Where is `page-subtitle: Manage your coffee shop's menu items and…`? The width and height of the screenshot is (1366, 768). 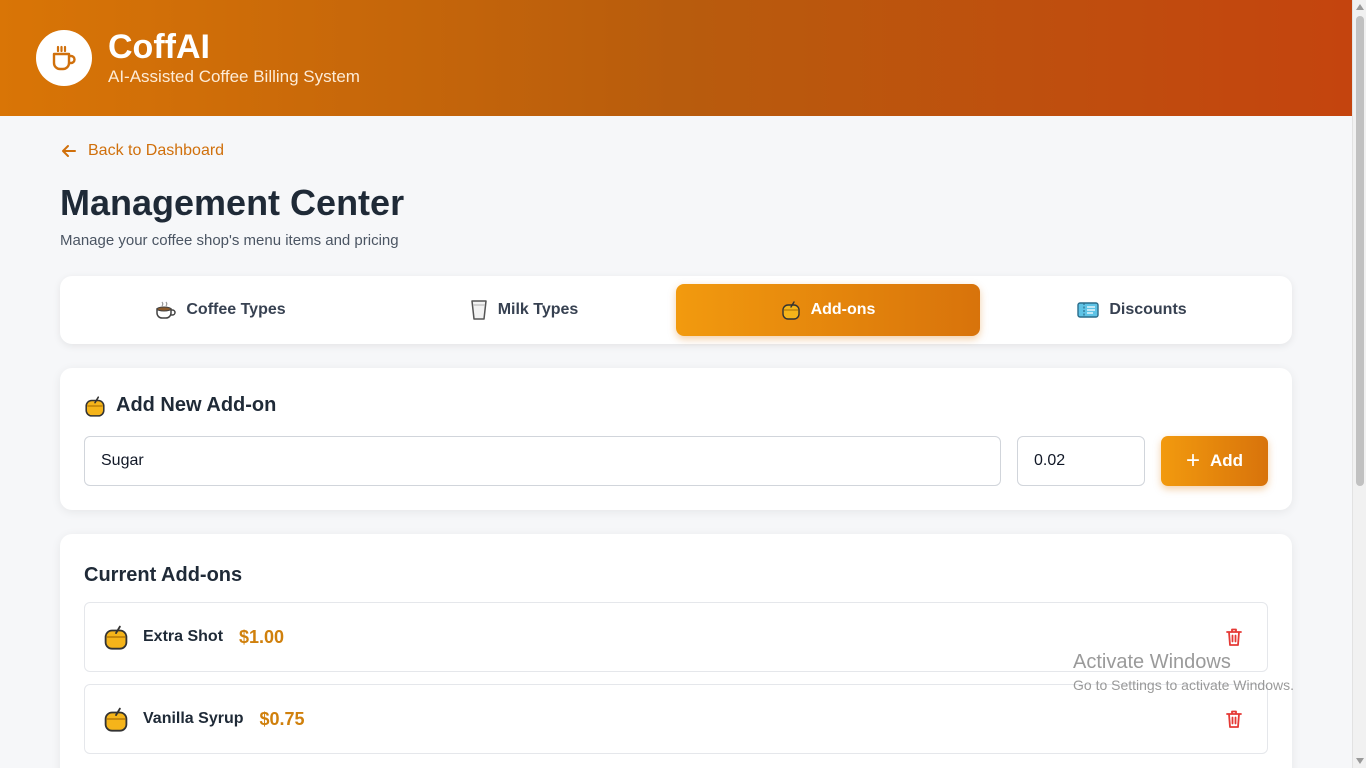 page-subtitle: Manage your coffee shop's menu items and… is located at coordinates (229, 240).